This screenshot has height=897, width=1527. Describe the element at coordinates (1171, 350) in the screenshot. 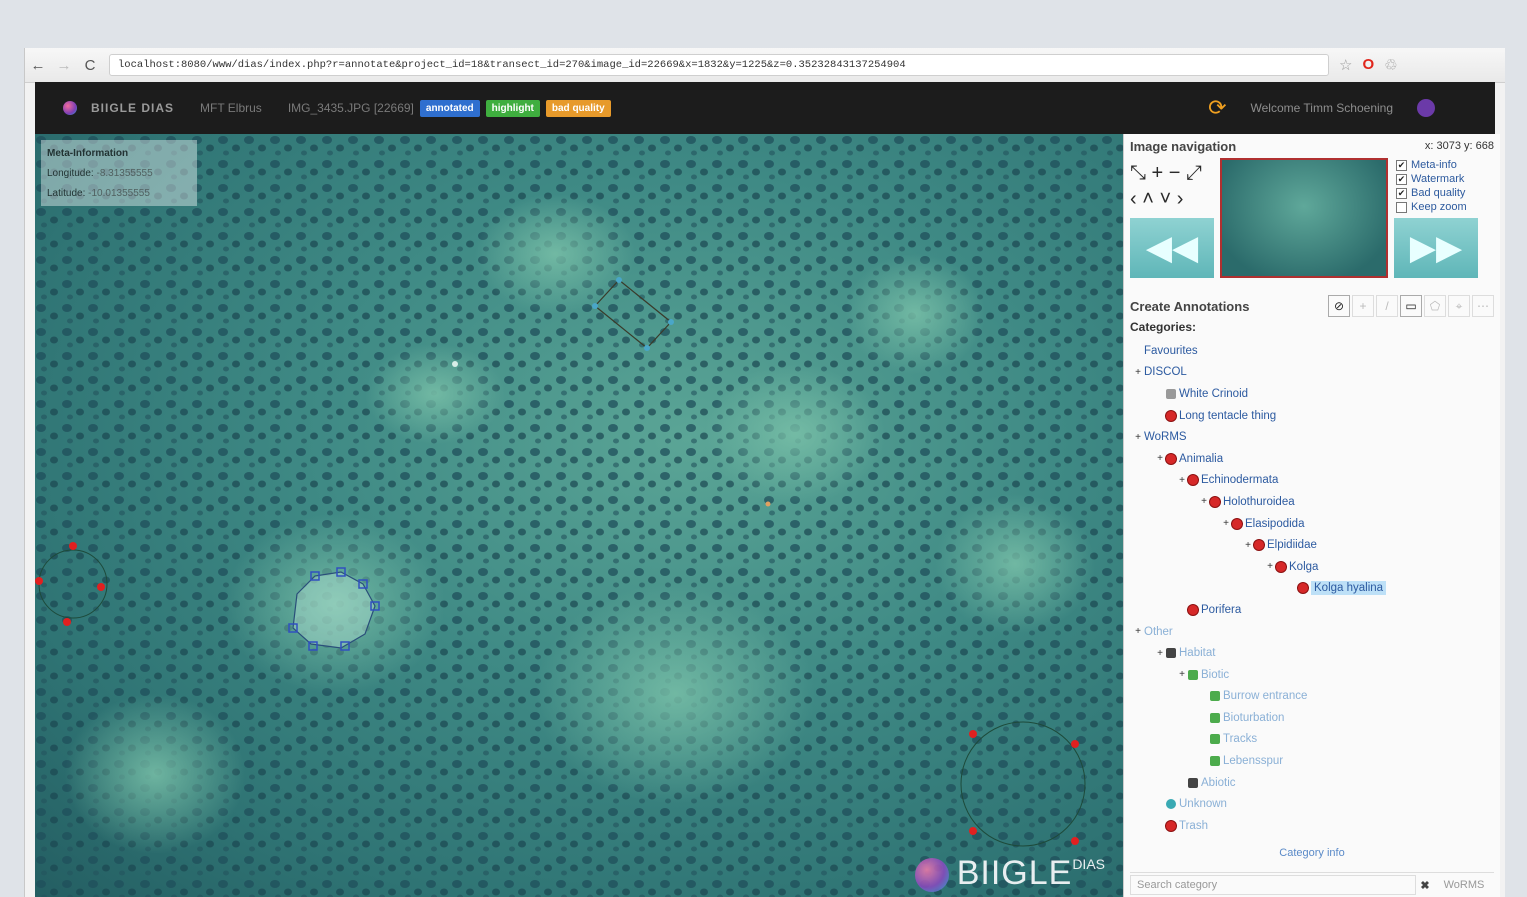

I see `category-label: Favourites` at that location.